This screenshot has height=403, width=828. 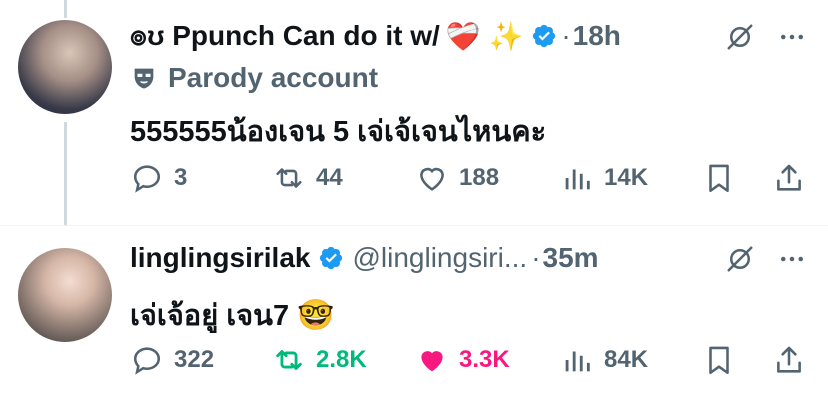 What do you see at coordinates (597, 36) in the screenshot?
I see `timestamp: 18h` at bounding box center [597, 36].